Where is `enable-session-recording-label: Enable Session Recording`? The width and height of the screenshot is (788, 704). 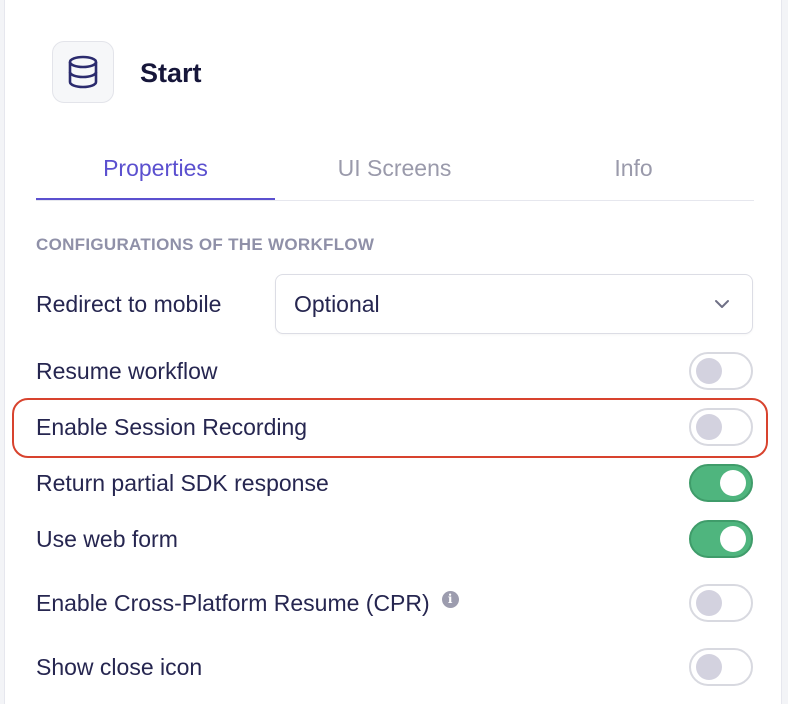
enable-session-recording-label: Enable Session Recording is located at coordinates (172, 427).